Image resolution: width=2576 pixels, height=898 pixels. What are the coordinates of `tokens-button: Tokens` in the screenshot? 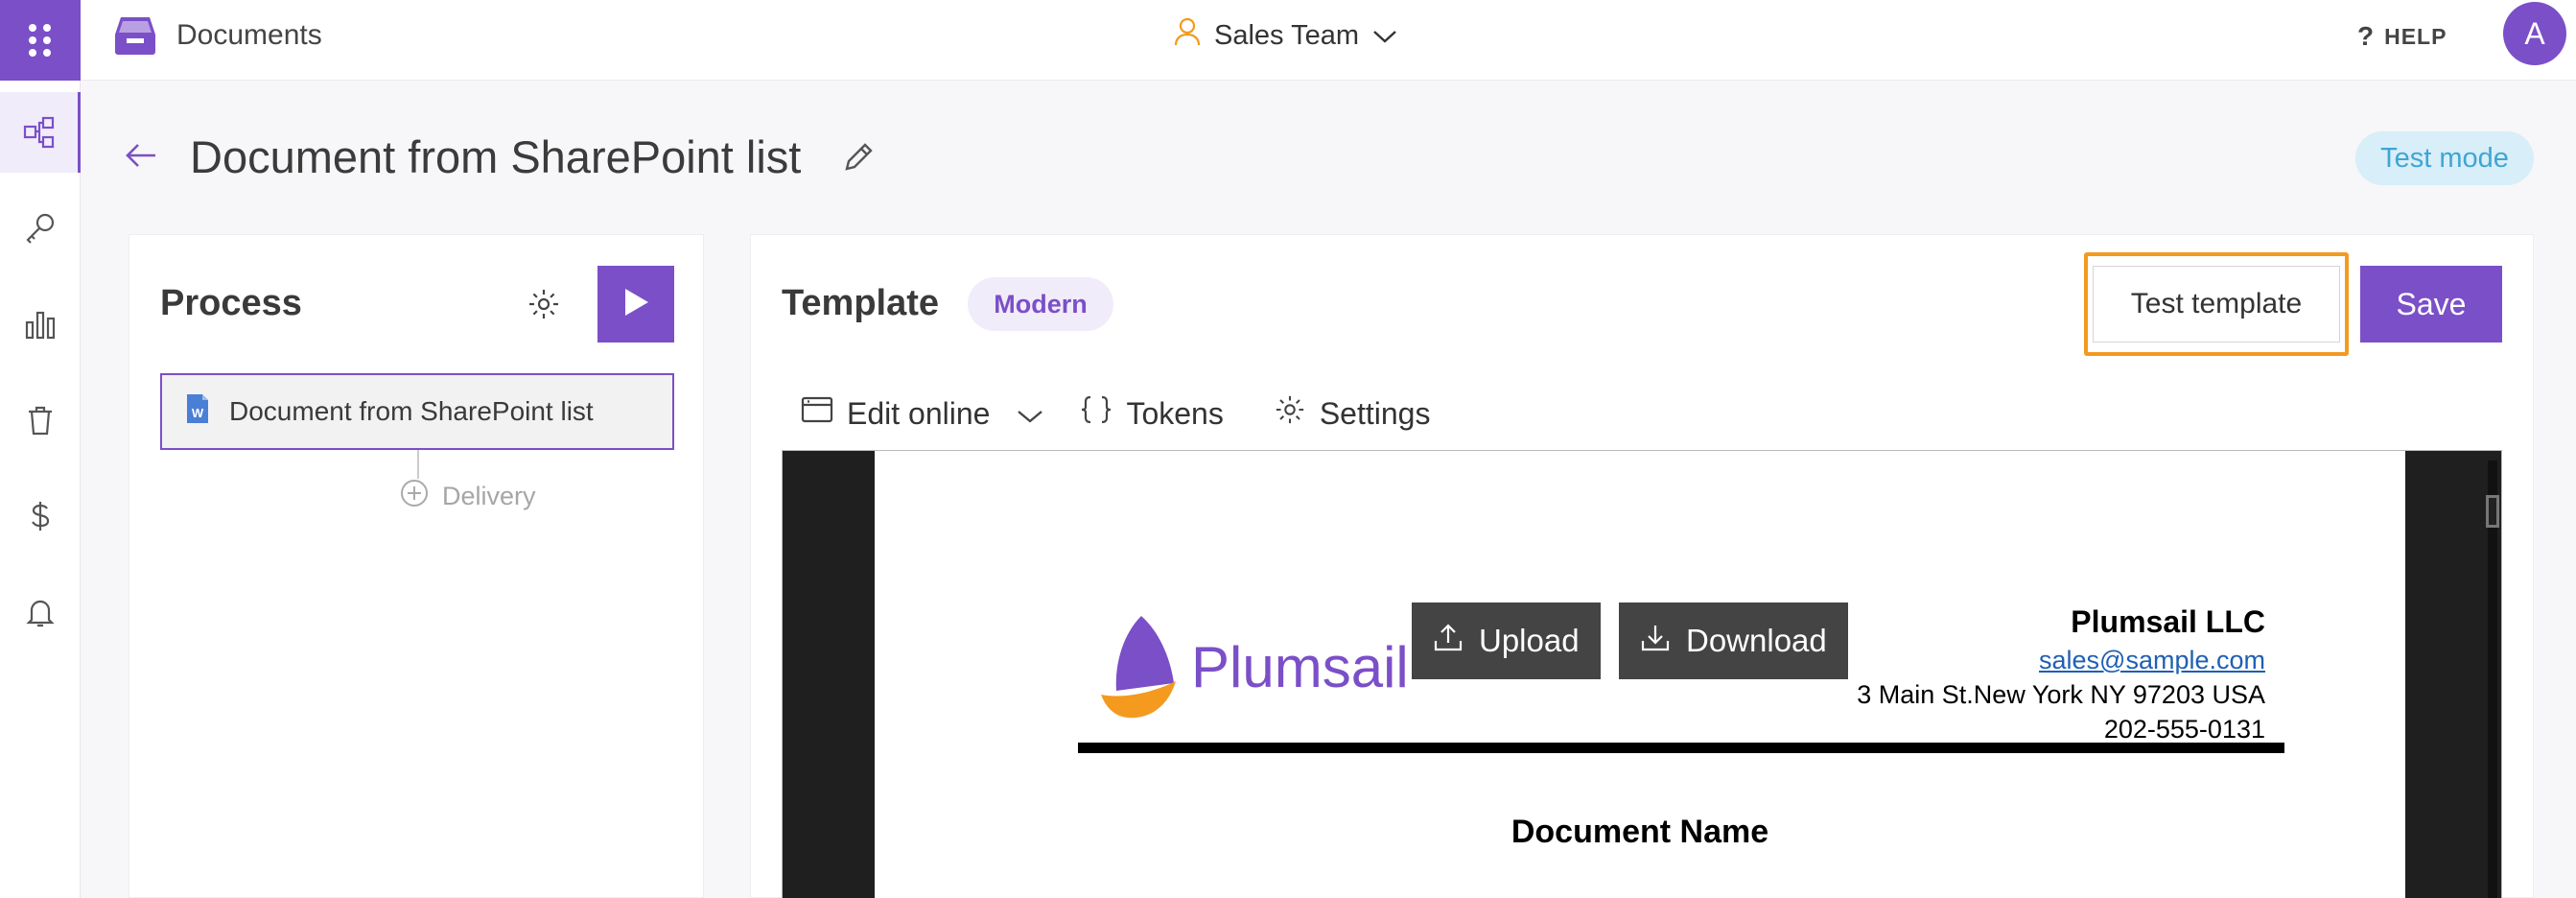 It's located at (1152, 413).